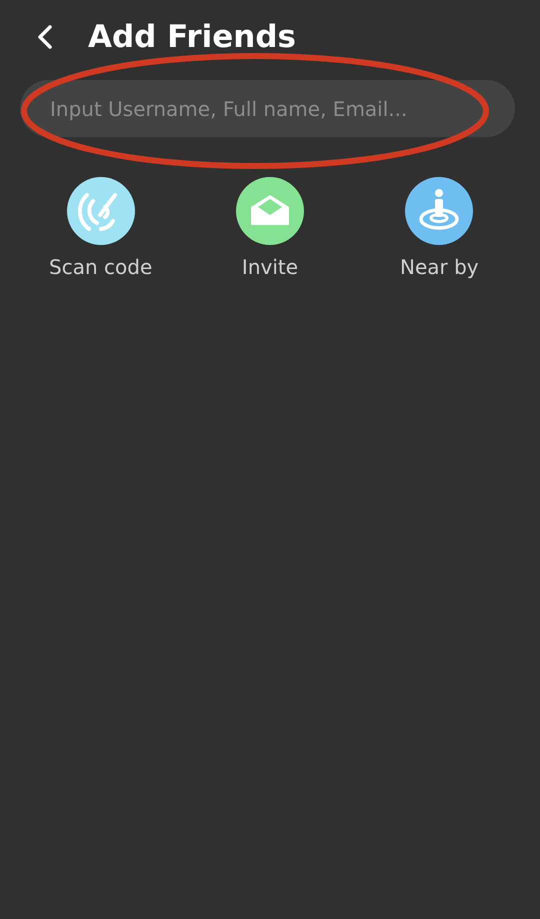 The image size is (540, 919). Describe the element at coordinates (439, 228) in the screenshot. I see `action-button: Near by` at that location.